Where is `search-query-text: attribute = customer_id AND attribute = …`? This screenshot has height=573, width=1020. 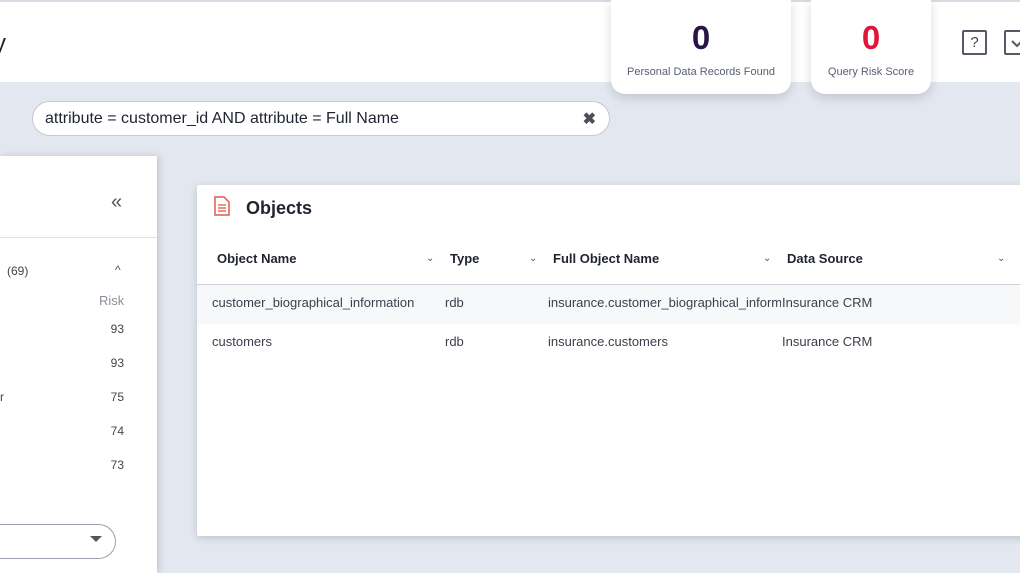 search-query-text: attribute = customer_id AND attribute = … is located at coordinates (222, 119).